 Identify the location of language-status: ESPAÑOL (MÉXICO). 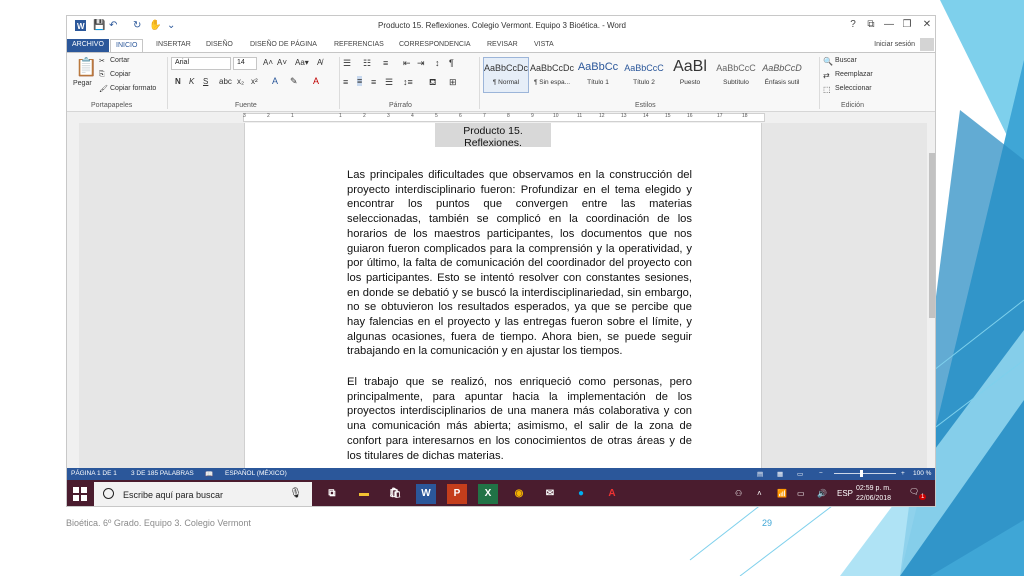
(256, 473).